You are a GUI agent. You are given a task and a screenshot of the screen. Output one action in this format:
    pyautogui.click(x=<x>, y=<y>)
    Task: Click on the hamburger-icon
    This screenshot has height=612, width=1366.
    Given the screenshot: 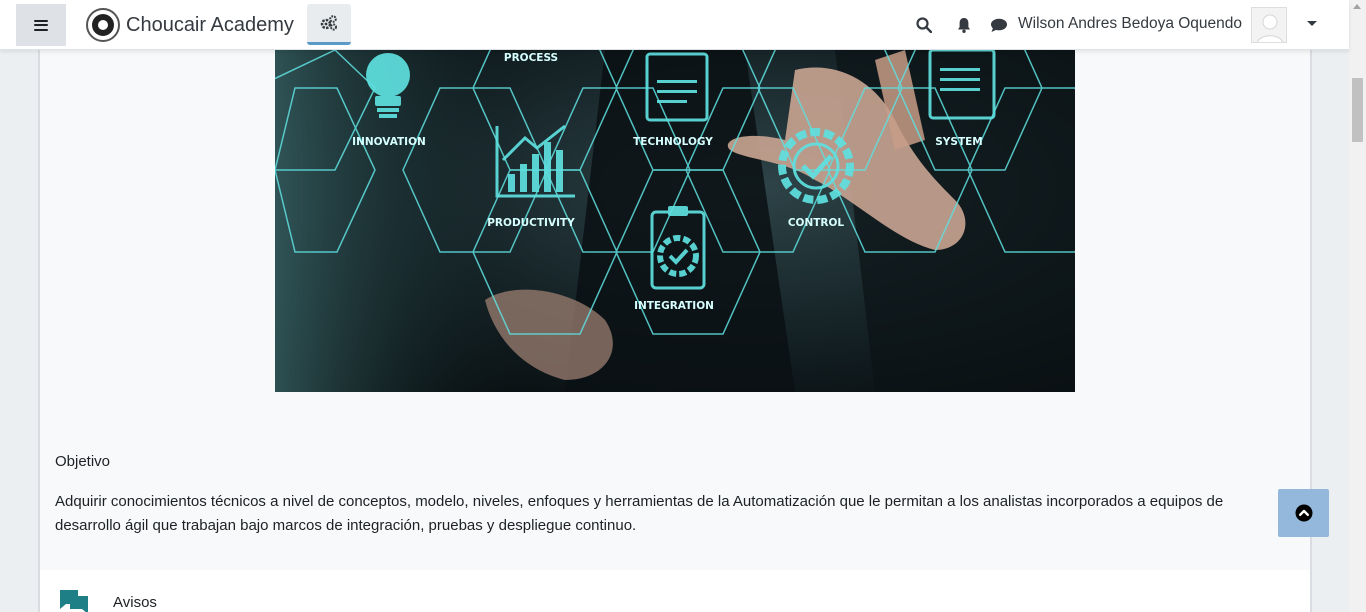 What is the action you would take?
    pyautogui.click(x=41, y=25)
    